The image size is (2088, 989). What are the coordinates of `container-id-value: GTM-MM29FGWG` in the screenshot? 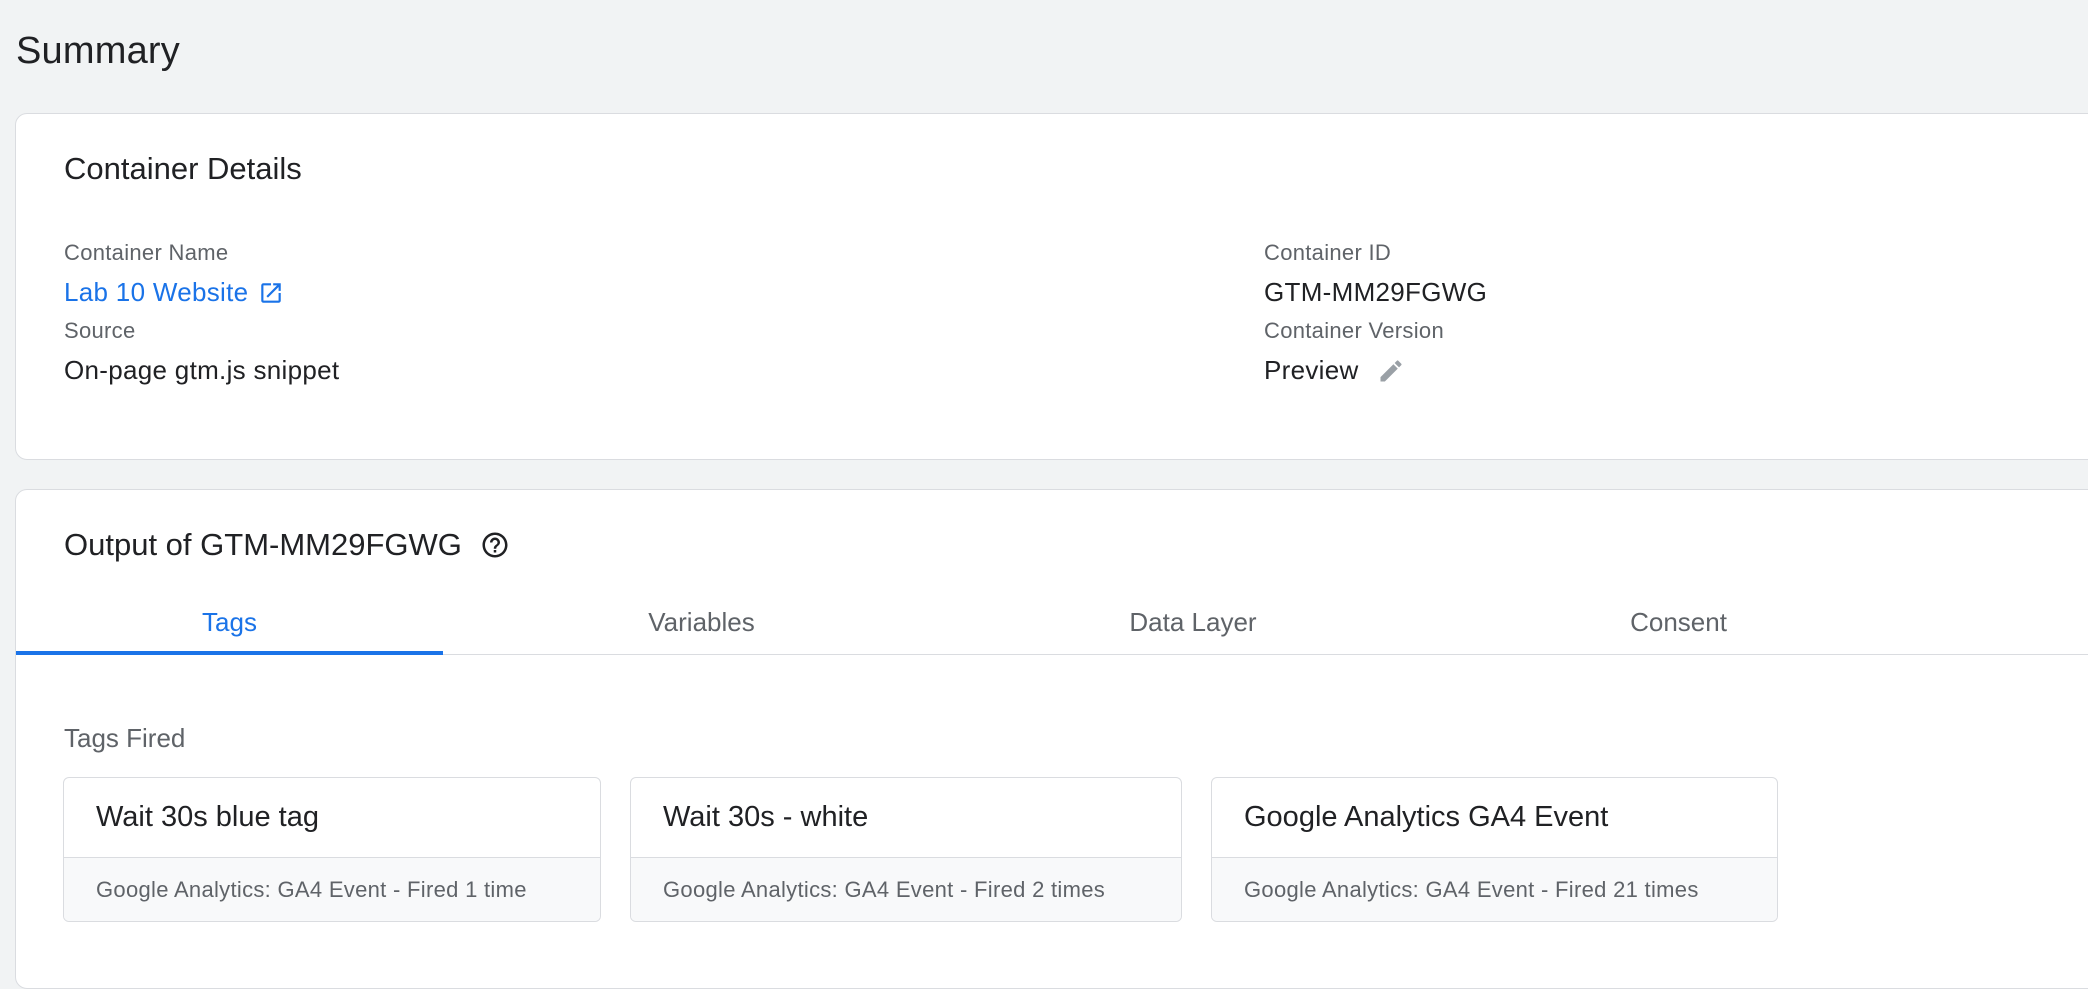 It's located at (1376, 292).